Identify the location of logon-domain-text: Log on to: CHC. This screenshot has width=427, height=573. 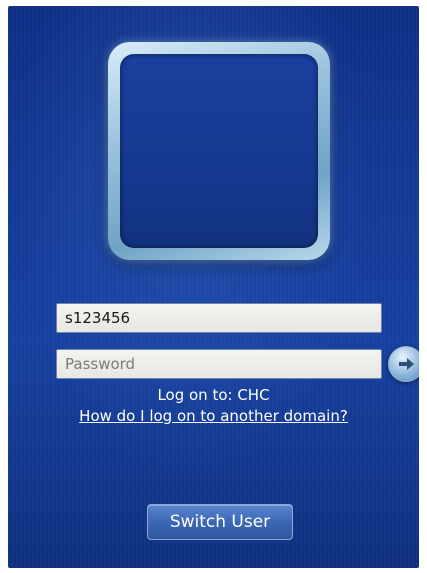
(213, 395).